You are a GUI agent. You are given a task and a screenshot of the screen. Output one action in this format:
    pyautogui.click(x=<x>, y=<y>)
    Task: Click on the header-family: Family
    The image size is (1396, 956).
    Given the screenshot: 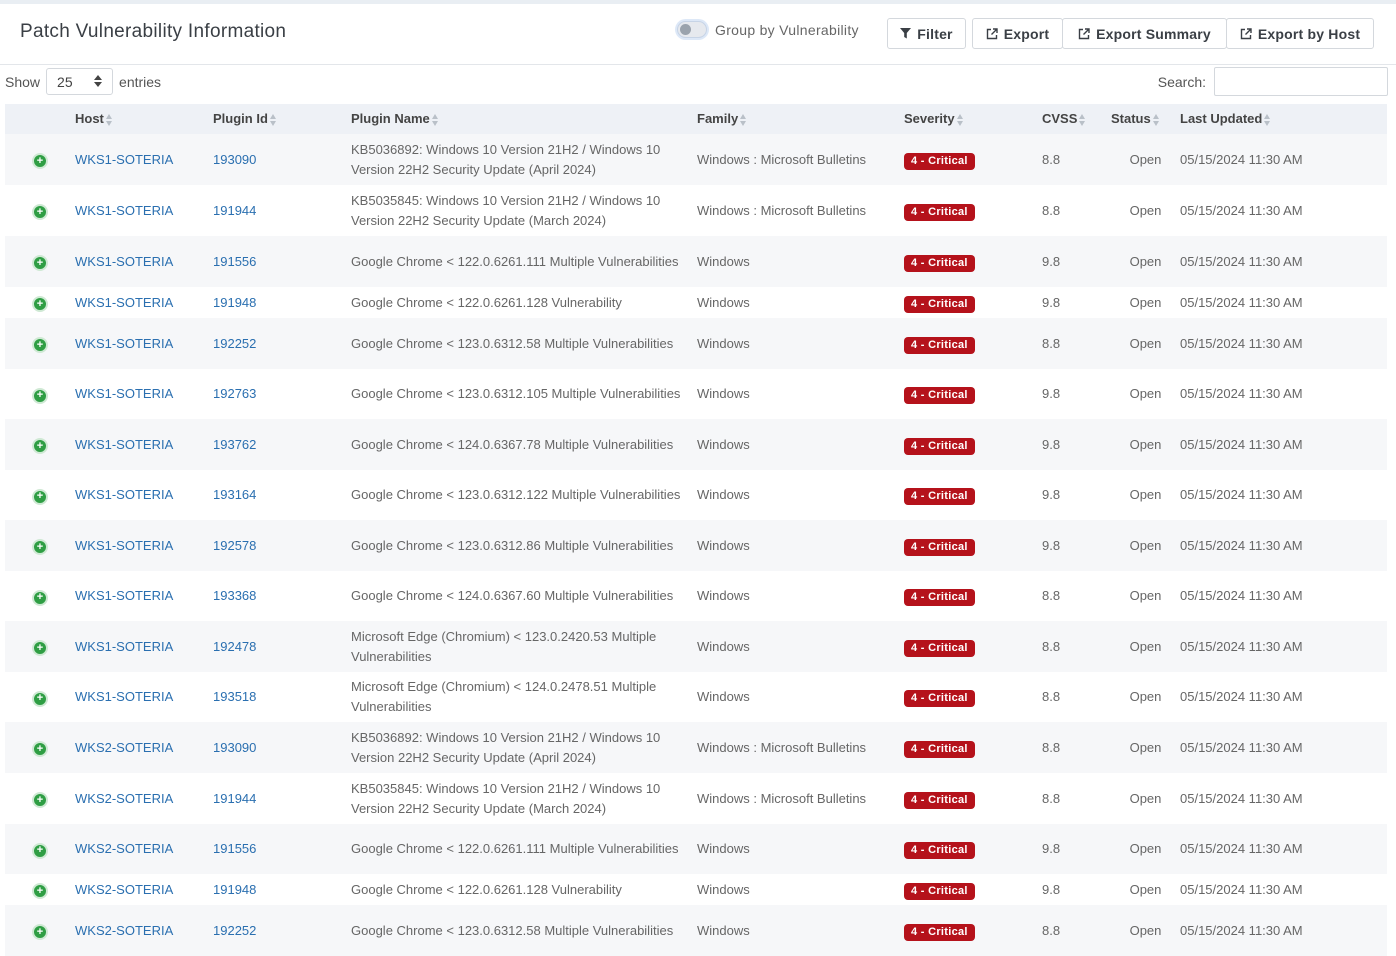 What is the action you would take?
    pyautogui.click(x=800, y=119)
    